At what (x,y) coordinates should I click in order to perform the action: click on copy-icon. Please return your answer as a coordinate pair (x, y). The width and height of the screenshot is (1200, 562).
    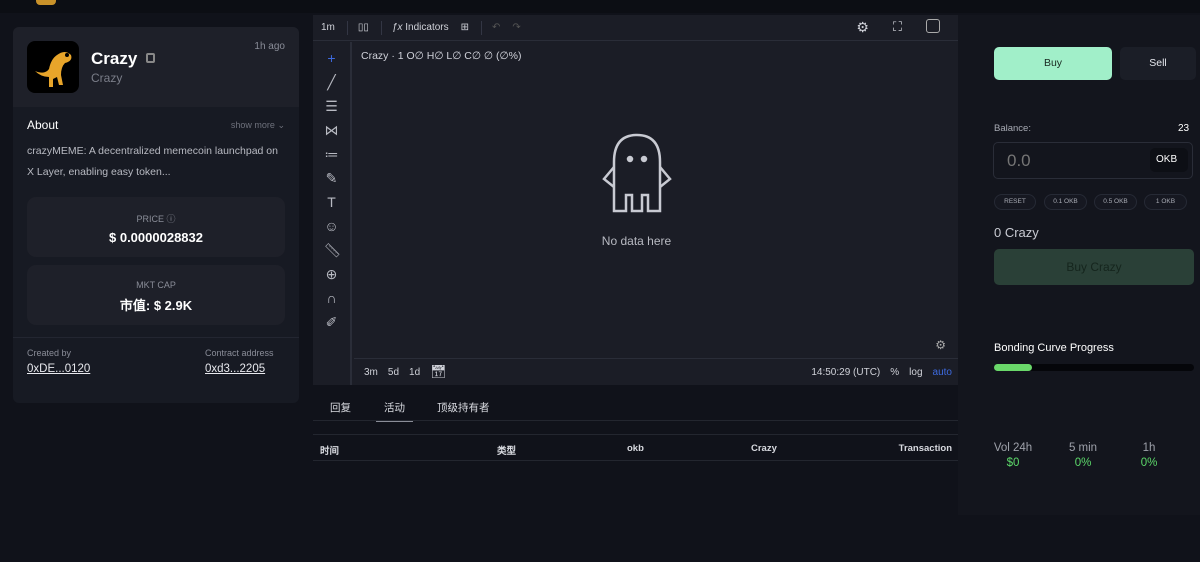
    Looking at the image, I should click on (150, 58).